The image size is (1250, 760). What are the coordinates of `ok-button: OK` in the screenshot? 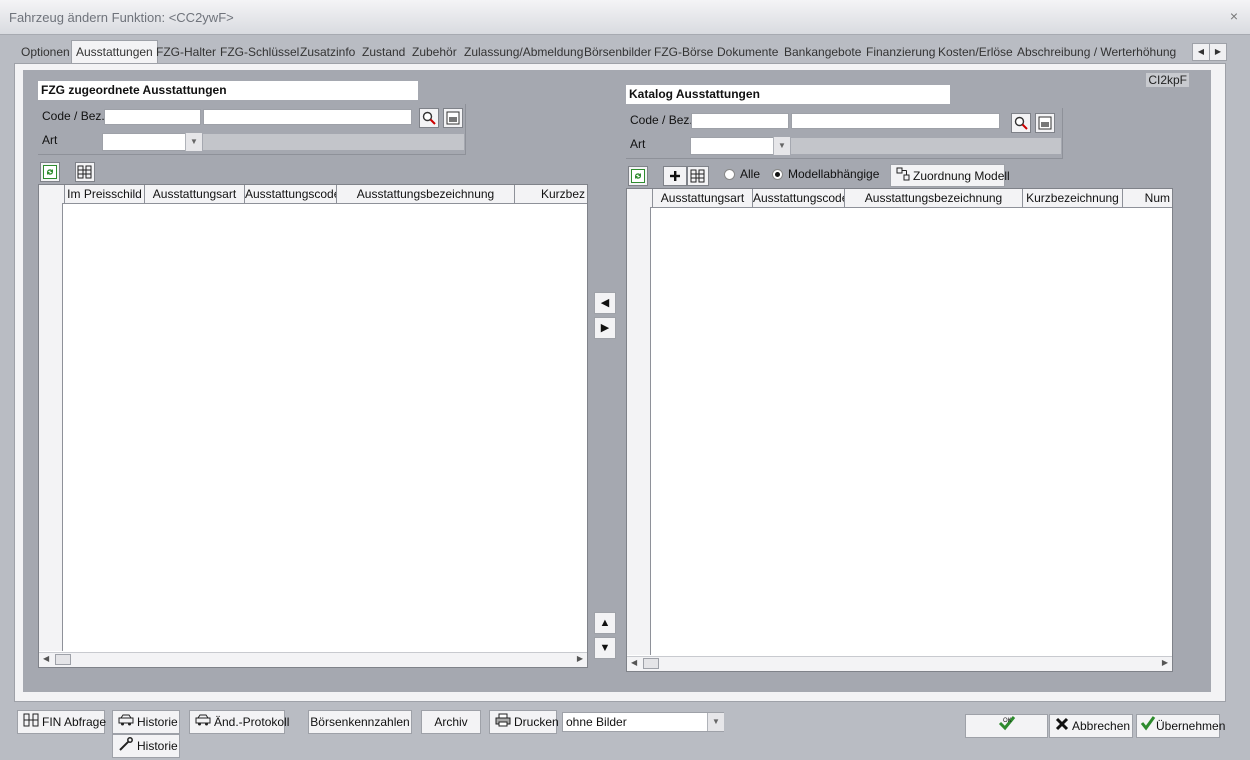 It's located at (1006, 726).